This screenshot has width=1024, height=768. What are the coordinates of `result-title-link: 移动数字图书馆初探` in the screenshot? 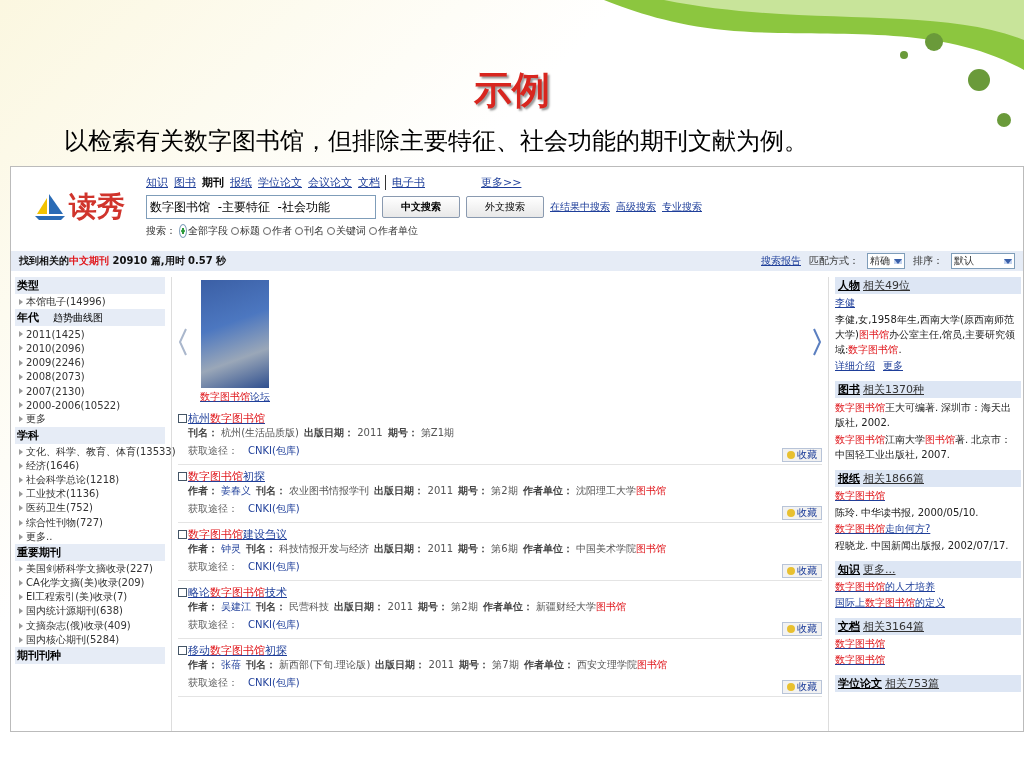 It's located at (237, 650).